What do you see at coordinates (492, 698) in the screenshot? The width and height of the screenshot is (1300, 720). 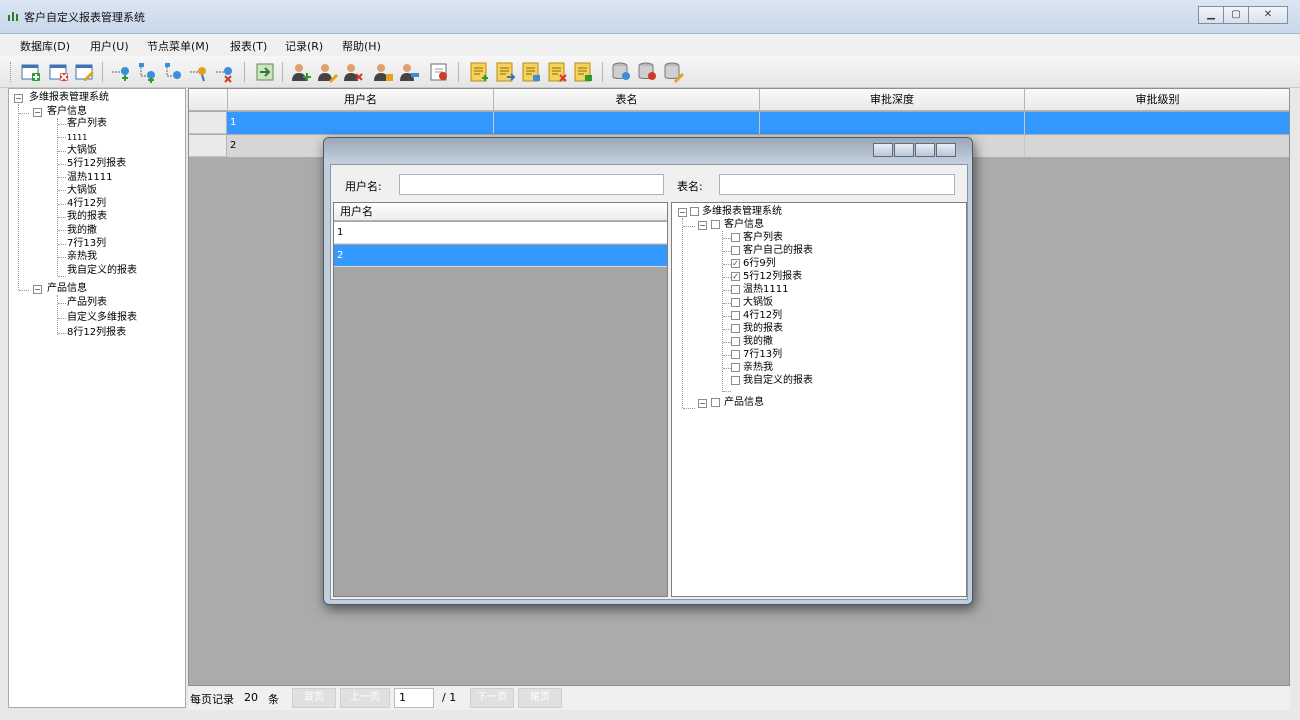 I see `next-page-button: 下一页` at bounding box center [492, 698].